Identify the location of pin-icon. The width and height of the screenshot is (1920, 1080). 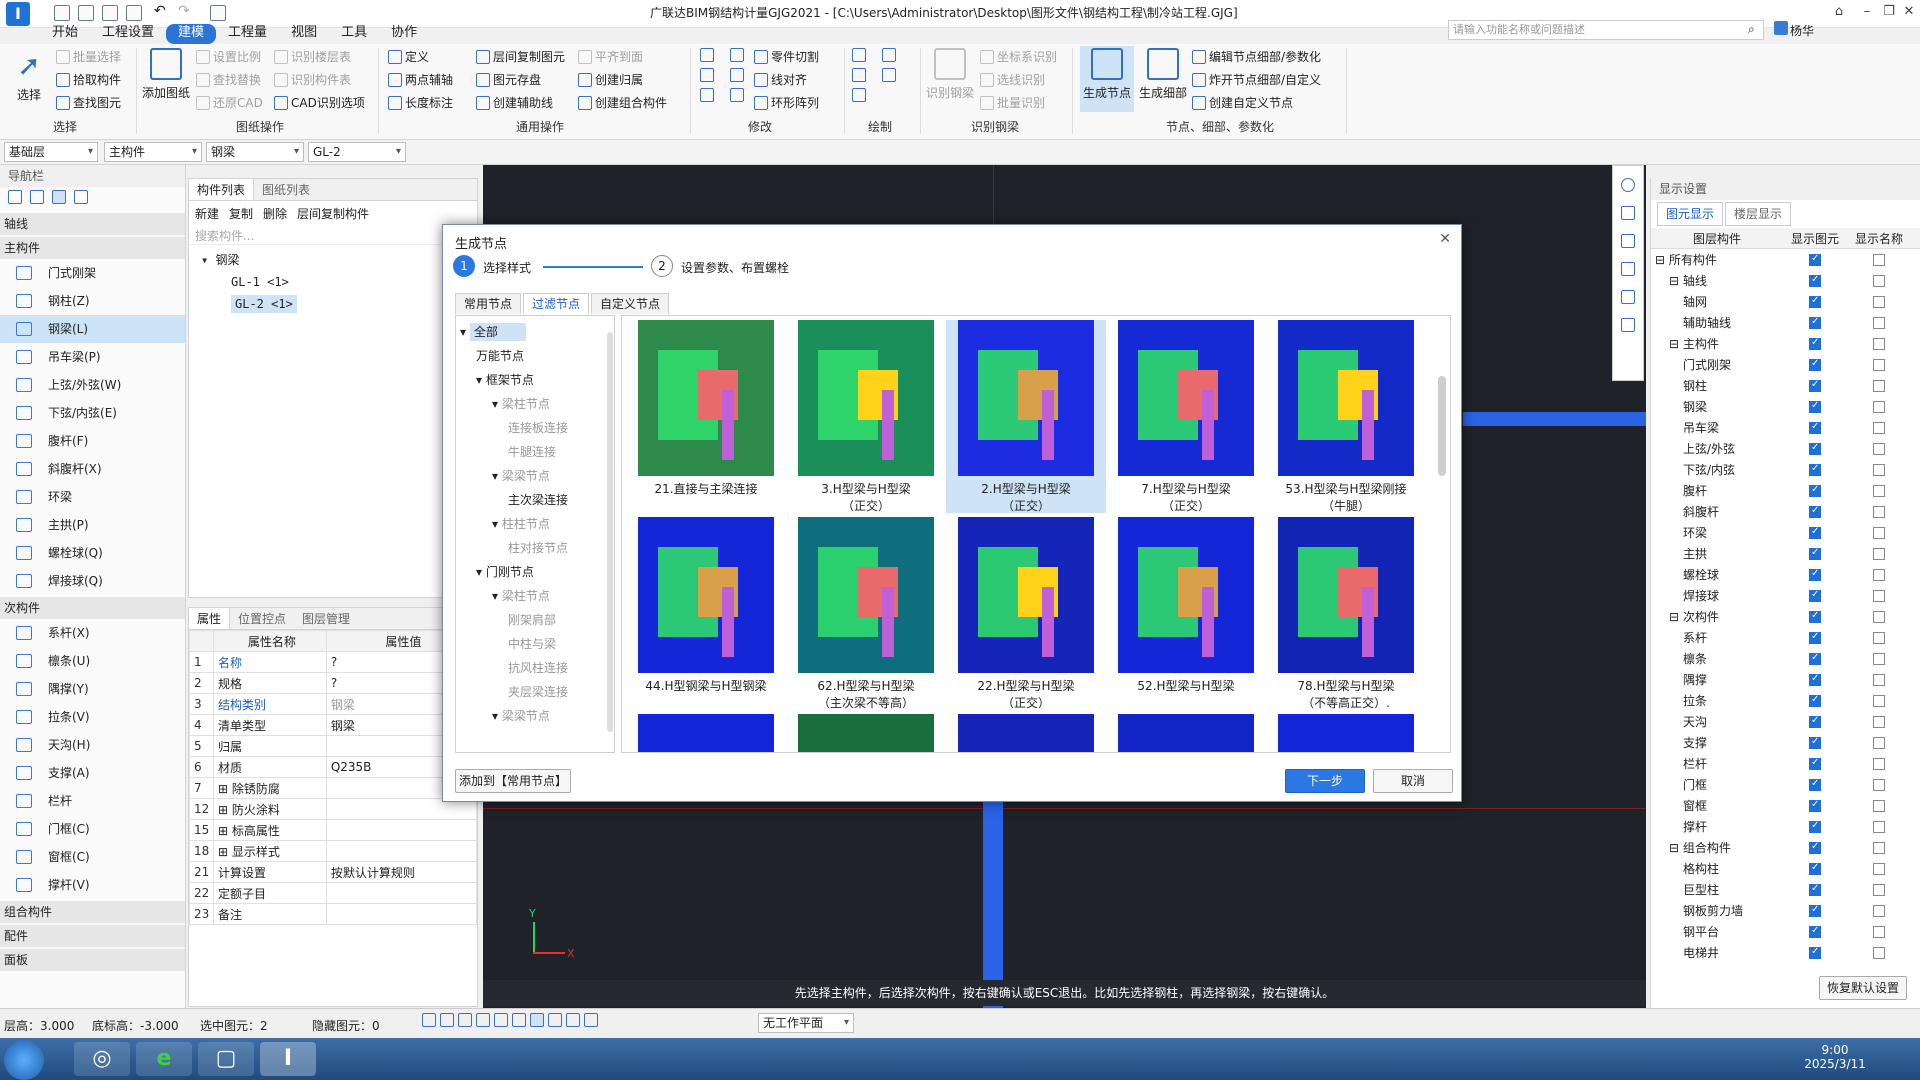
(15, 197).